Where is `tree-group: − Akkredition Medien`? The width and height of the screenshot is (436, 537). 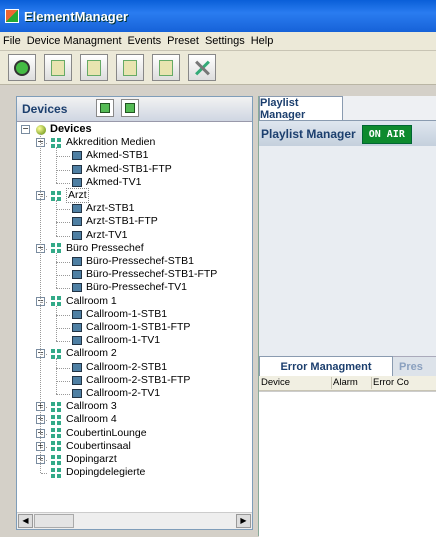
tree-group: − Akkredition Medien is located at coordinates (95, 142).